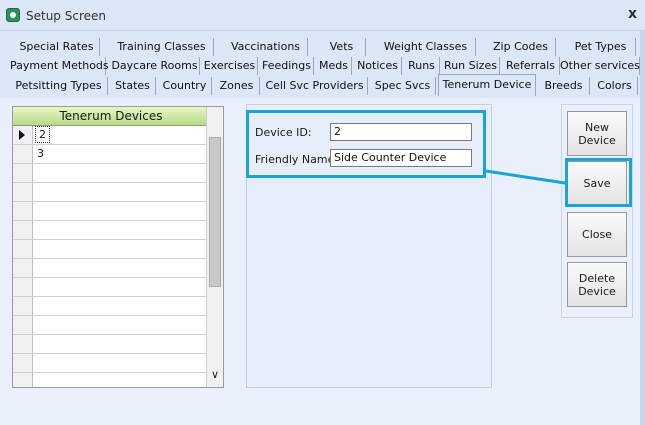  I want to click on device-cell: 2, so click(42, 134).